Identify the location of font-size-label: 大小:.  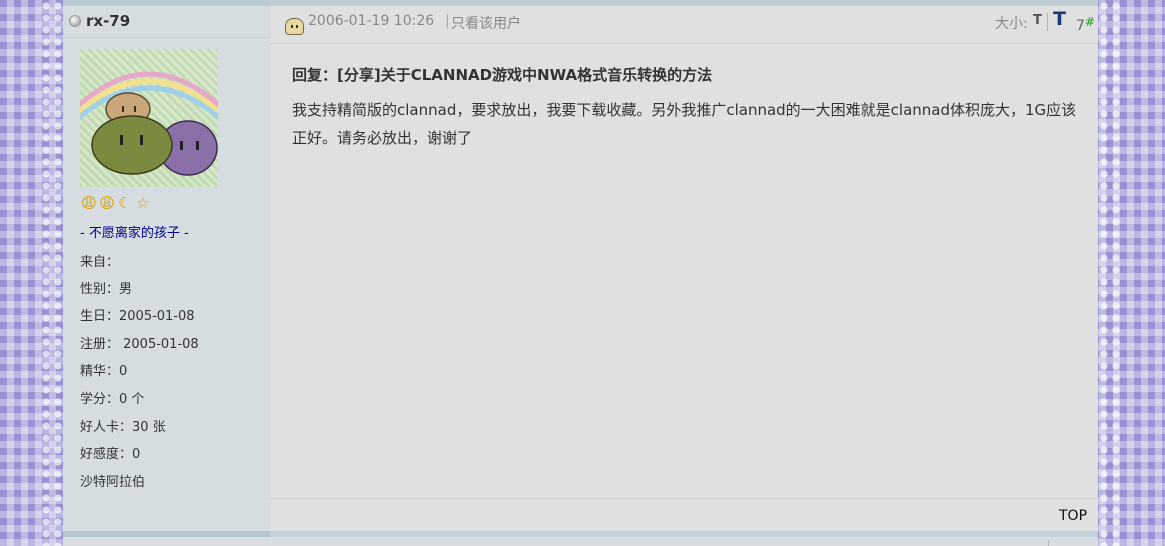
(1011, 24).